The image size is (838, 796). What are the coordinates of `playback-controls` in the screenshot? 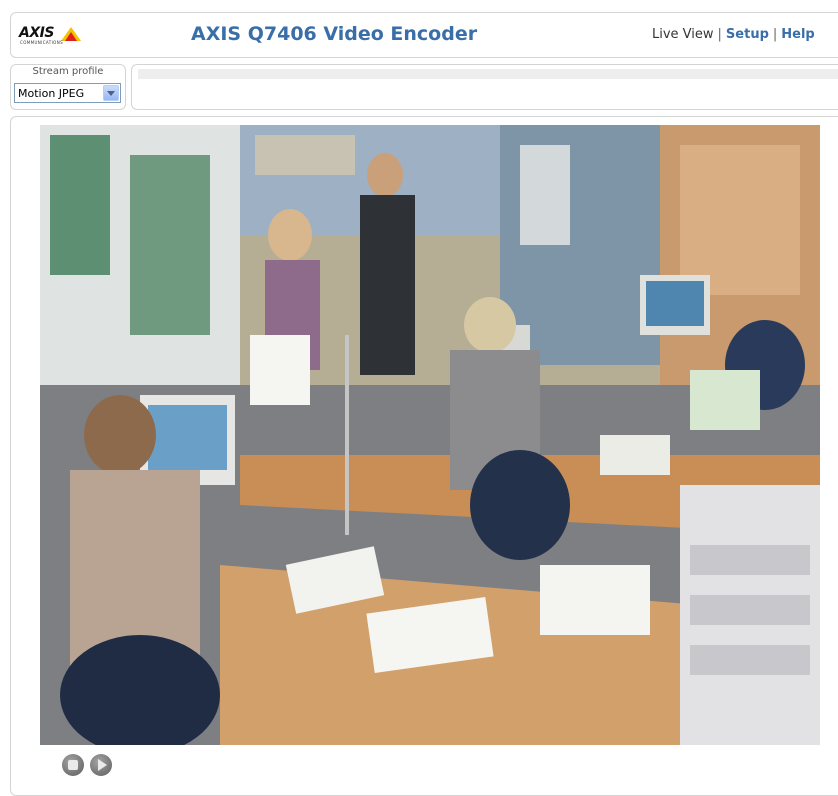 It's located at (90, 765).